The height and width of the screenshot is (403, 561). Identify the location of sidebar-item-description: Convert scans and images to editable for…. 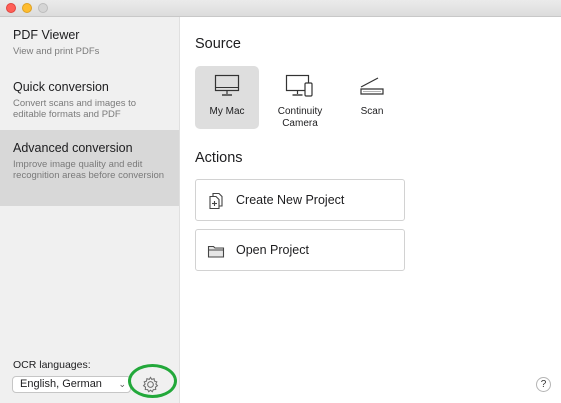
(75, 109).